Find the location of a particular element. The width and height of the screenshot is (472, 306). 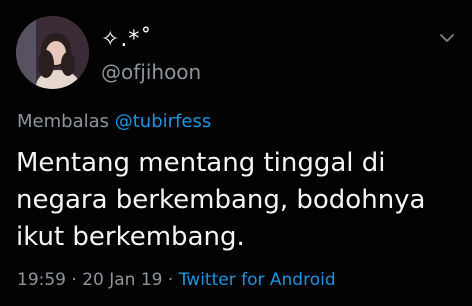

tweet-source-link: Twitter for Android is located at coordinates (257, 280).